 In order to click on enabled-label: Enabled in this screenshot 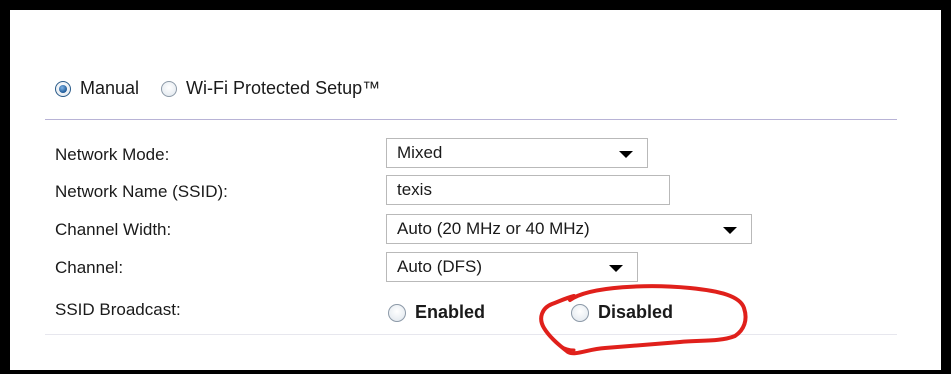, I will do `click(450, 312)`.